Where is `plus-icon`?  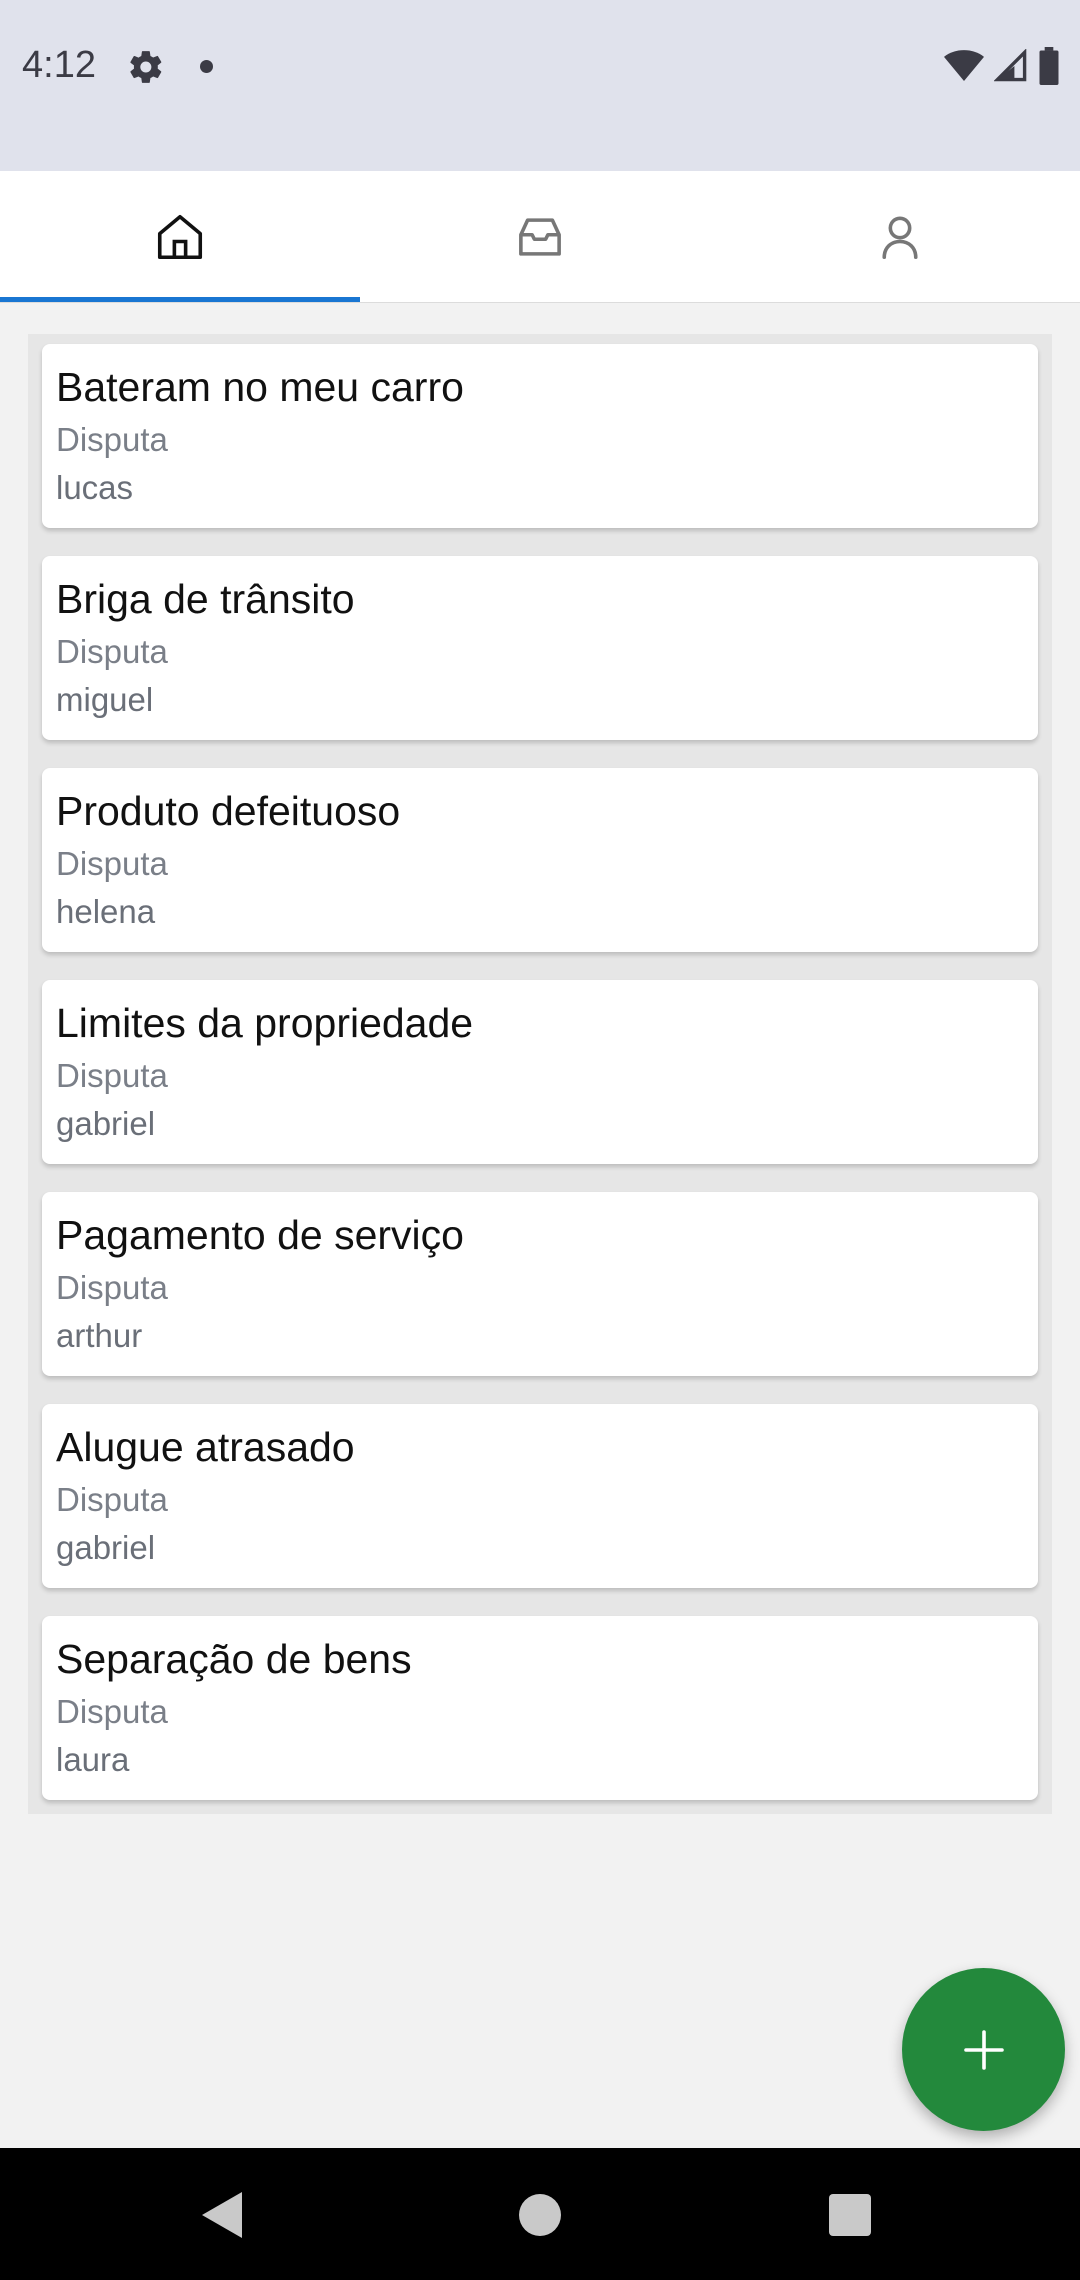 plus-icon is located at coordinates (983, 2049).